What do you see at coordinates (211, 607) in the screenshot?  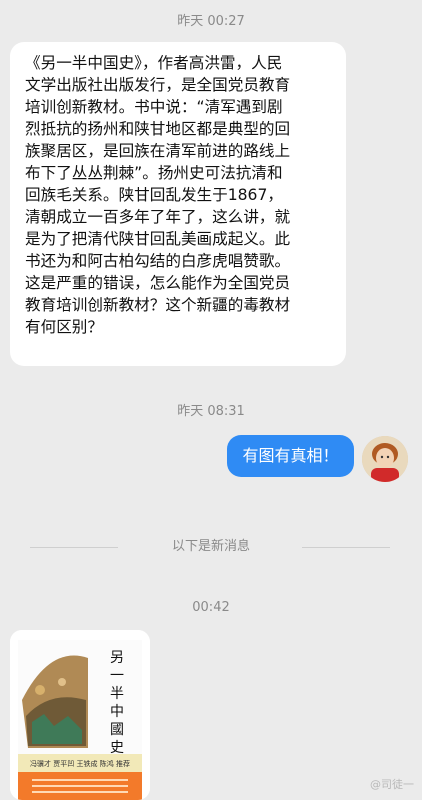 I see `timestamp-3: 00:42` at bounding box center [211, 607].